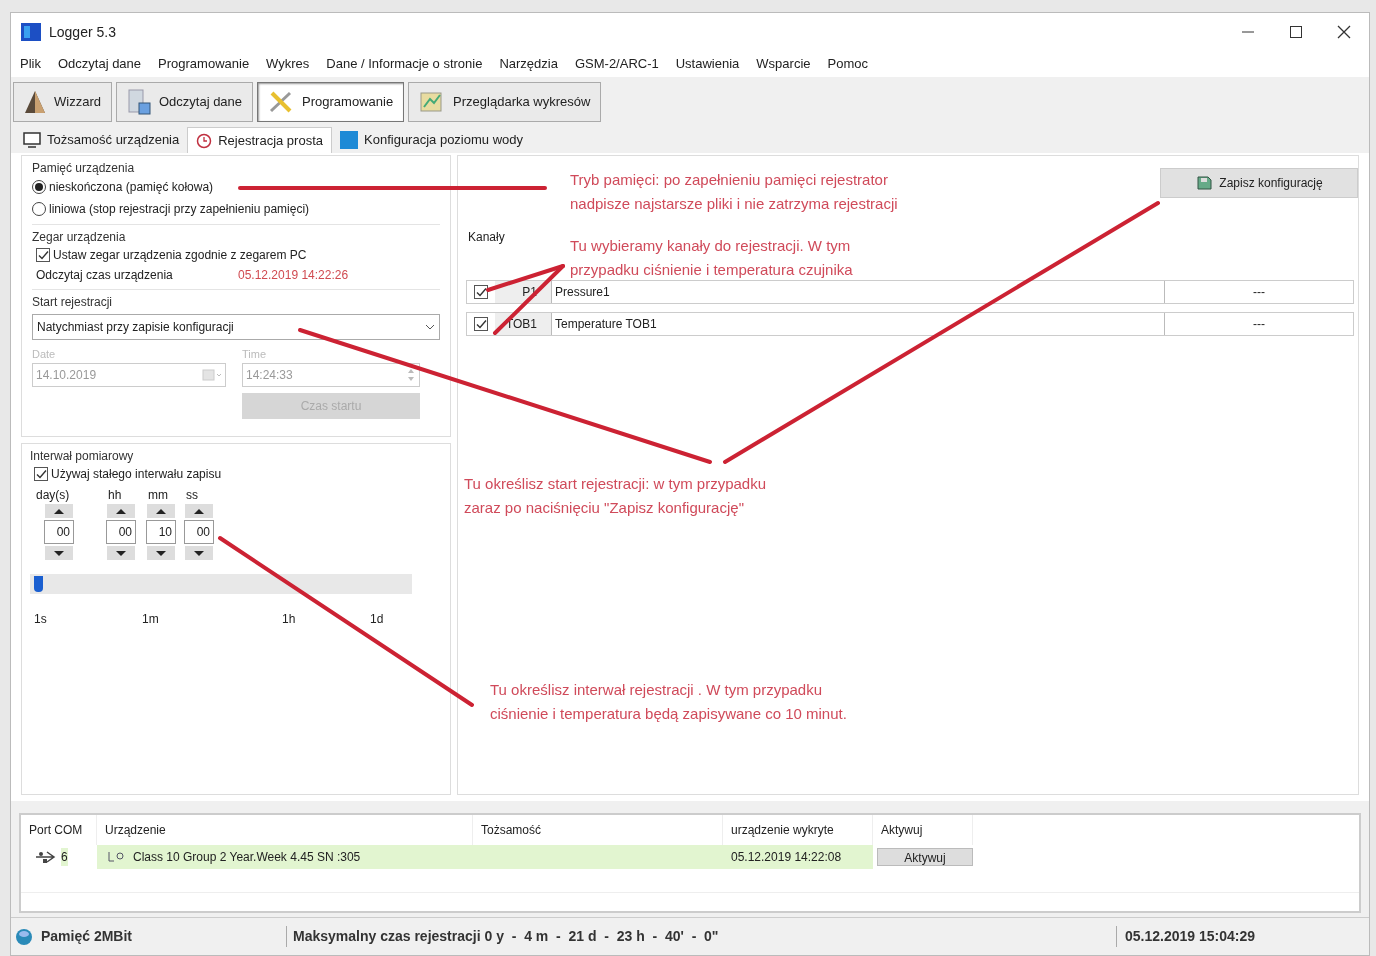 The image size is (1376, 956). What do you see at coordinates (404, 64) in the screenshot?
I see `menu-item: Dane / Informacje o stronie` at bounding box center [404, 64].